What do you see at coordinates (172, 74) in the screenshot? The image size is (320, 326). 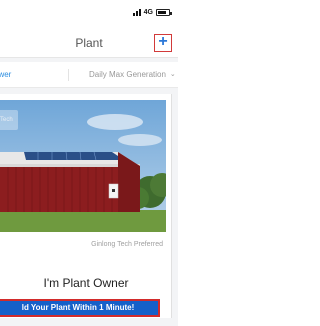 I see `chevron-down-icon: ⌄` at bounding box center [172, 74].